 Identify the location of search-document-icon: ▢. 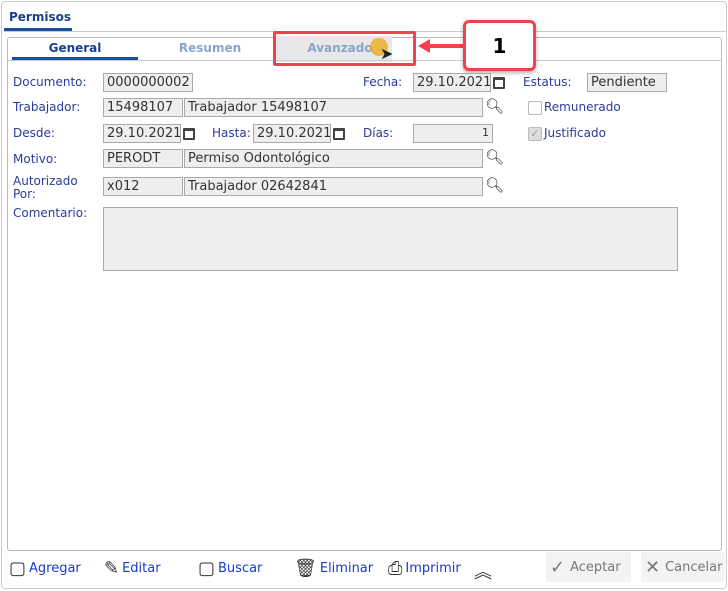
(207, 568).